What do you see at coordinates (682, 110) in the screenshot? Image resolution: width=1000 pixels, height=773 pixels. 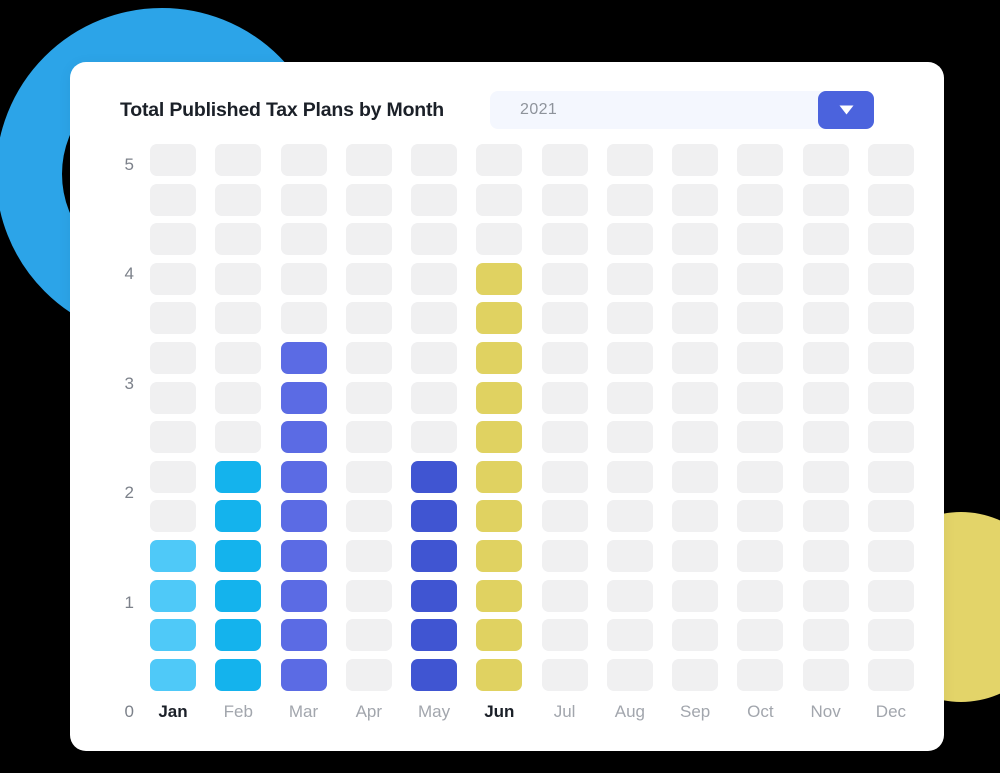 I see `year-select: 2021` at bounding box center [682, 110].